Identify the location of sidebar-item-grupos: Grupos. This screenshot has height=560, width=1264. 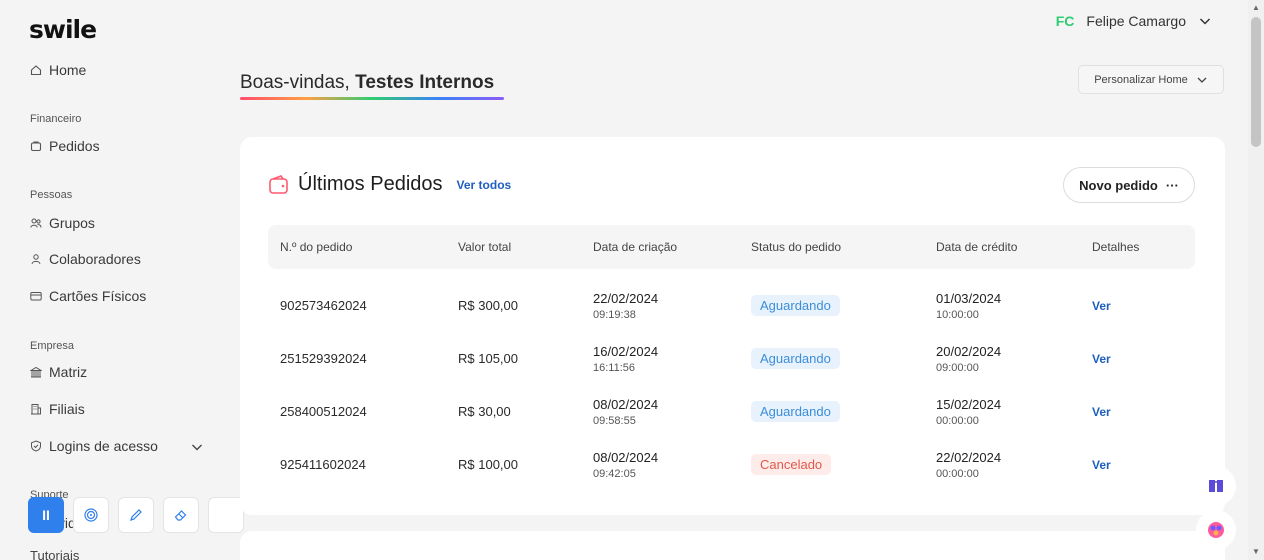
(62, 223).